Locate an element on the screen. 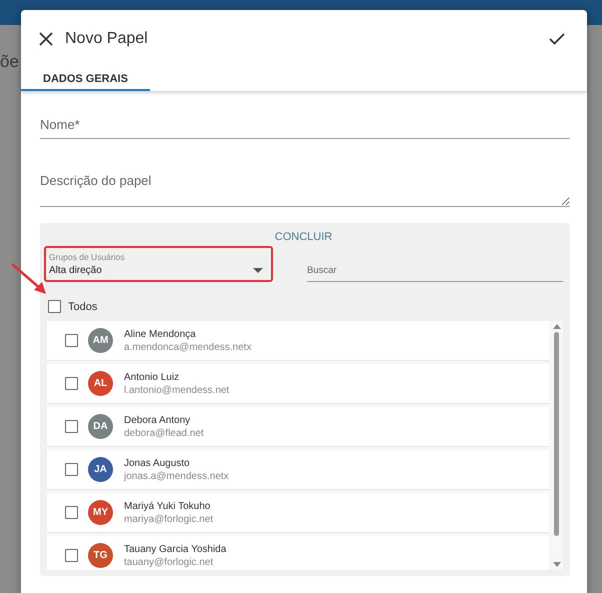 Image resolution: width=602 pixels, height=593 pixels. close-button is located at coordinates (46, 39).